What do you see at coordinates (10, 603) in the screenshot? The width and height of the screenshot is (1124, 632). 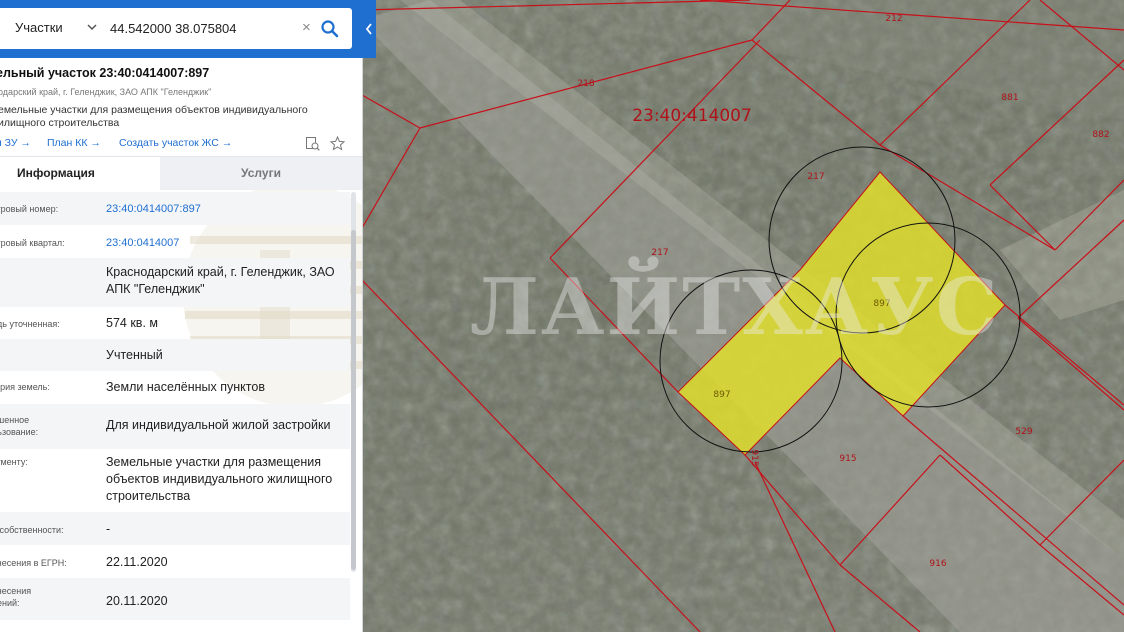 I see `info-row-label-line-2: нений:` at bounding box center [10, 603].